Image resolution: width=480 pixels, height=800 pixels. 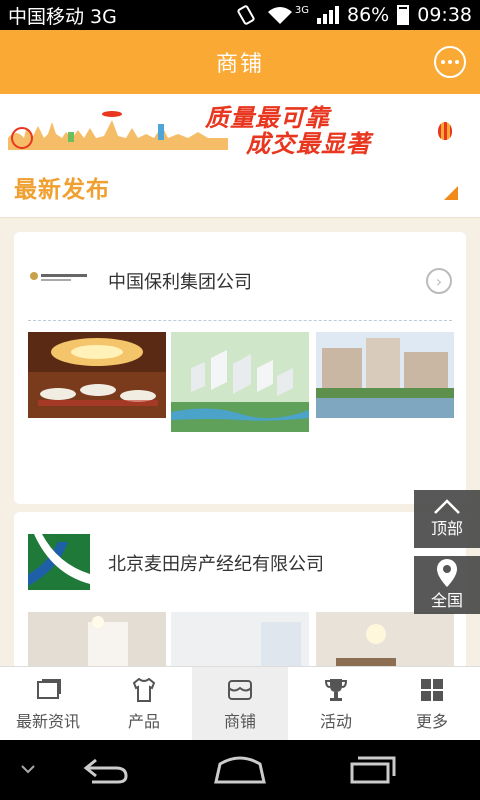 What do you see at coordinates (373, 770) in the screenshot?
I see `recent-apps-icon` at bounding box center [373, 770].